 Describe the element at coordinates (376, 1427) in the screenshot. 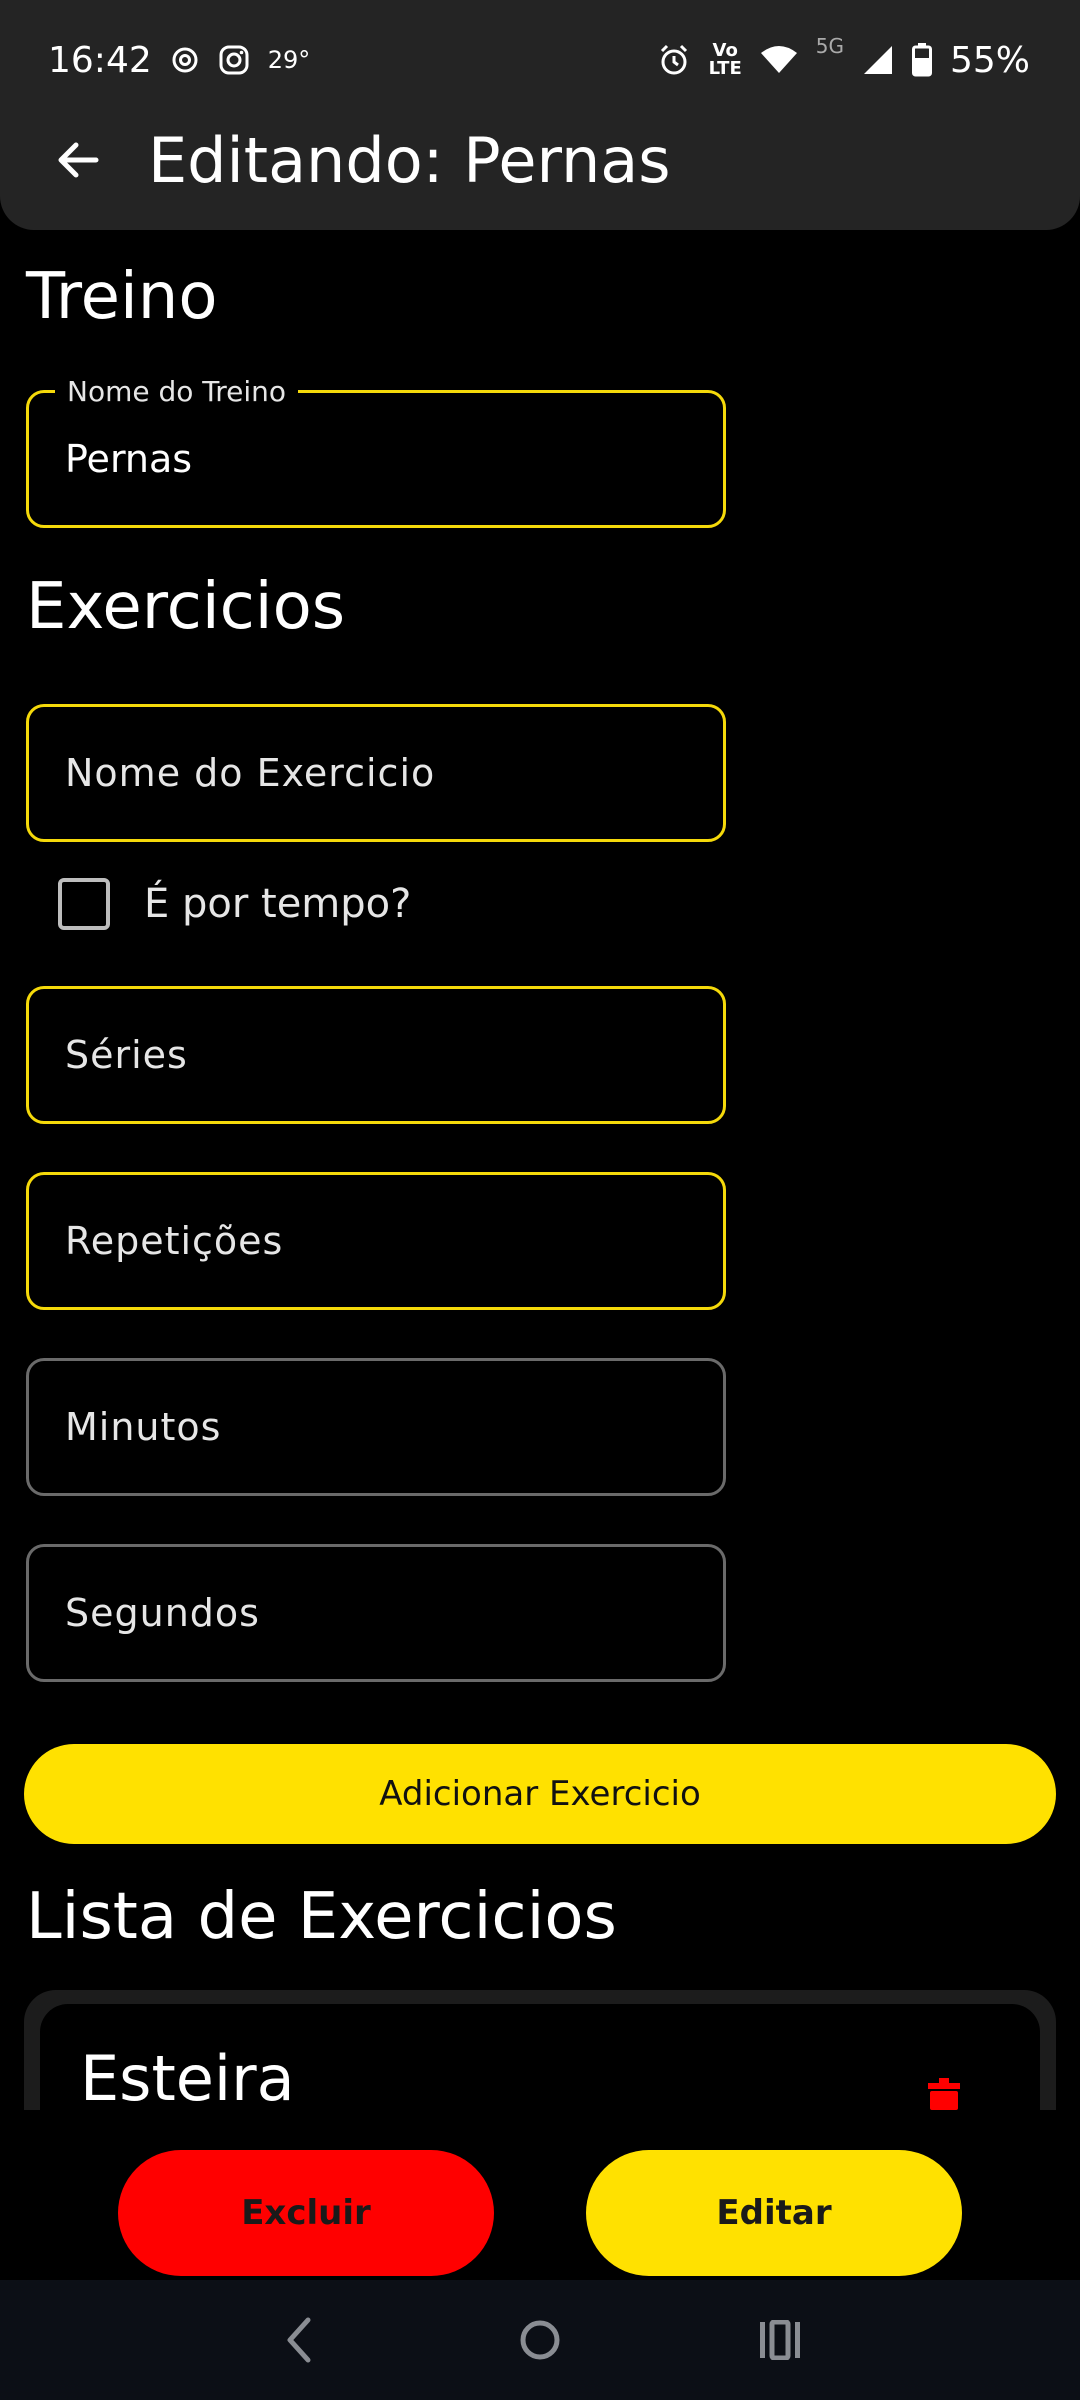

I see `minutes-input: Minutos` at that location.